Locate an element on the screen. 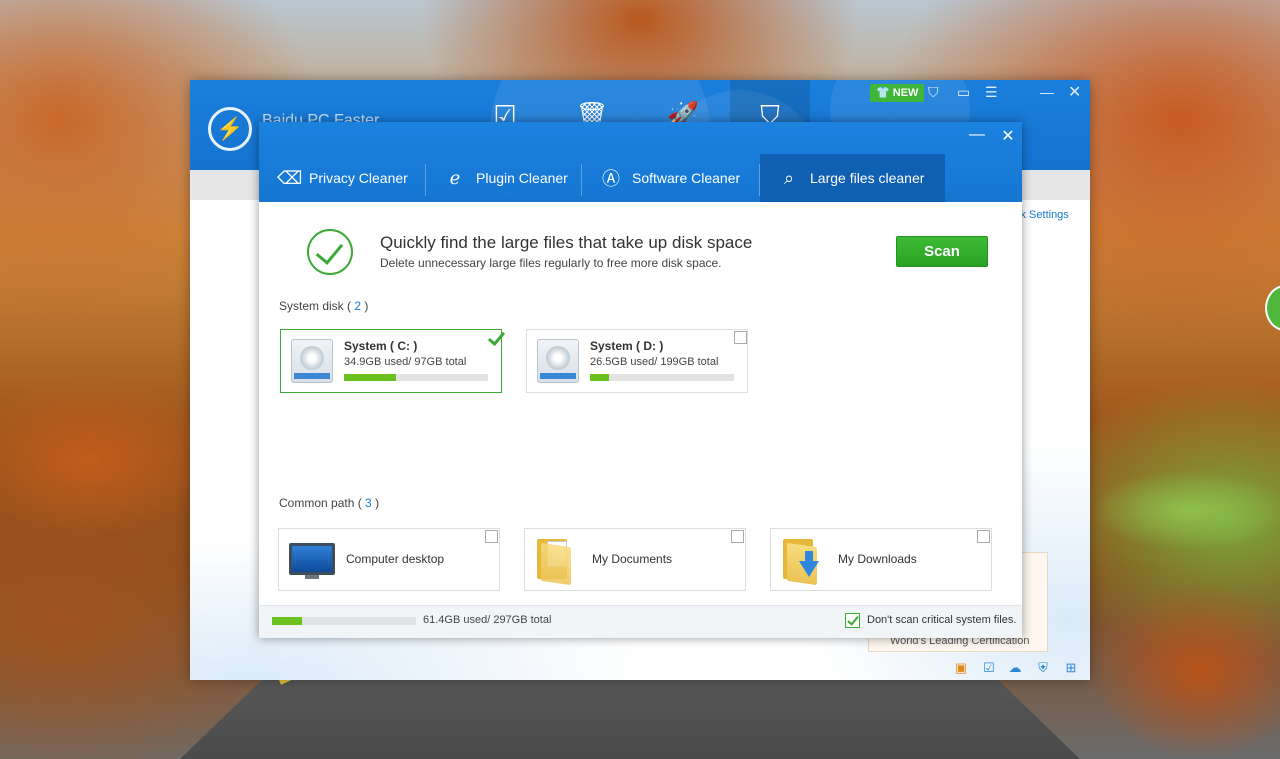 The width and height of the screenshot is (1280, 759). eraser-icon: ⌫ is located at coordinates (290, 177).